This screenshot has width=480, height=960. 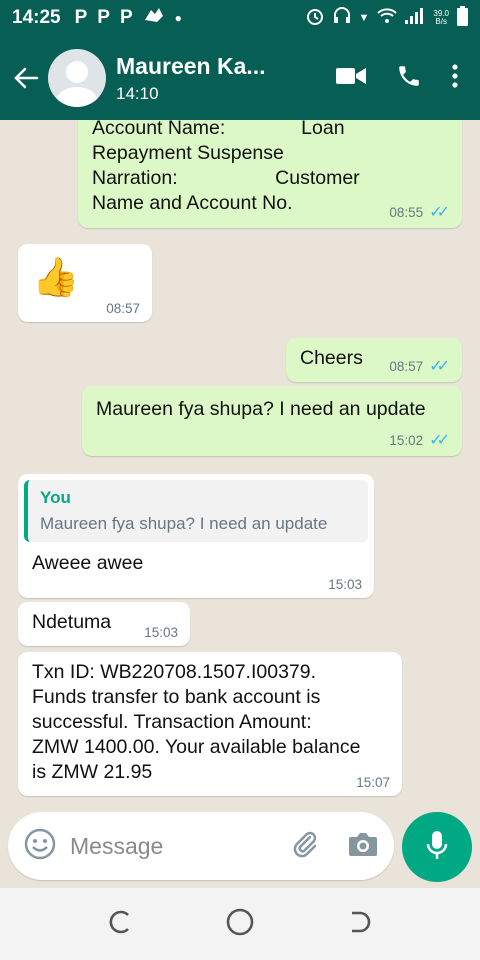 I want to click on message-text: Cheers, so click(x=331, y=358).